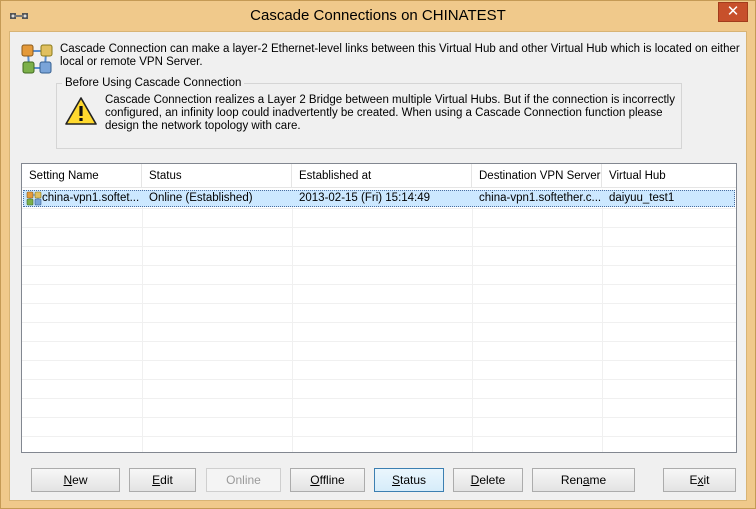 The image size is (756, 509). What do you see at coordinates (156, 480) in the screenshot?
I see `edit-button-mnemonic: E` at bounding box center [156, 480].